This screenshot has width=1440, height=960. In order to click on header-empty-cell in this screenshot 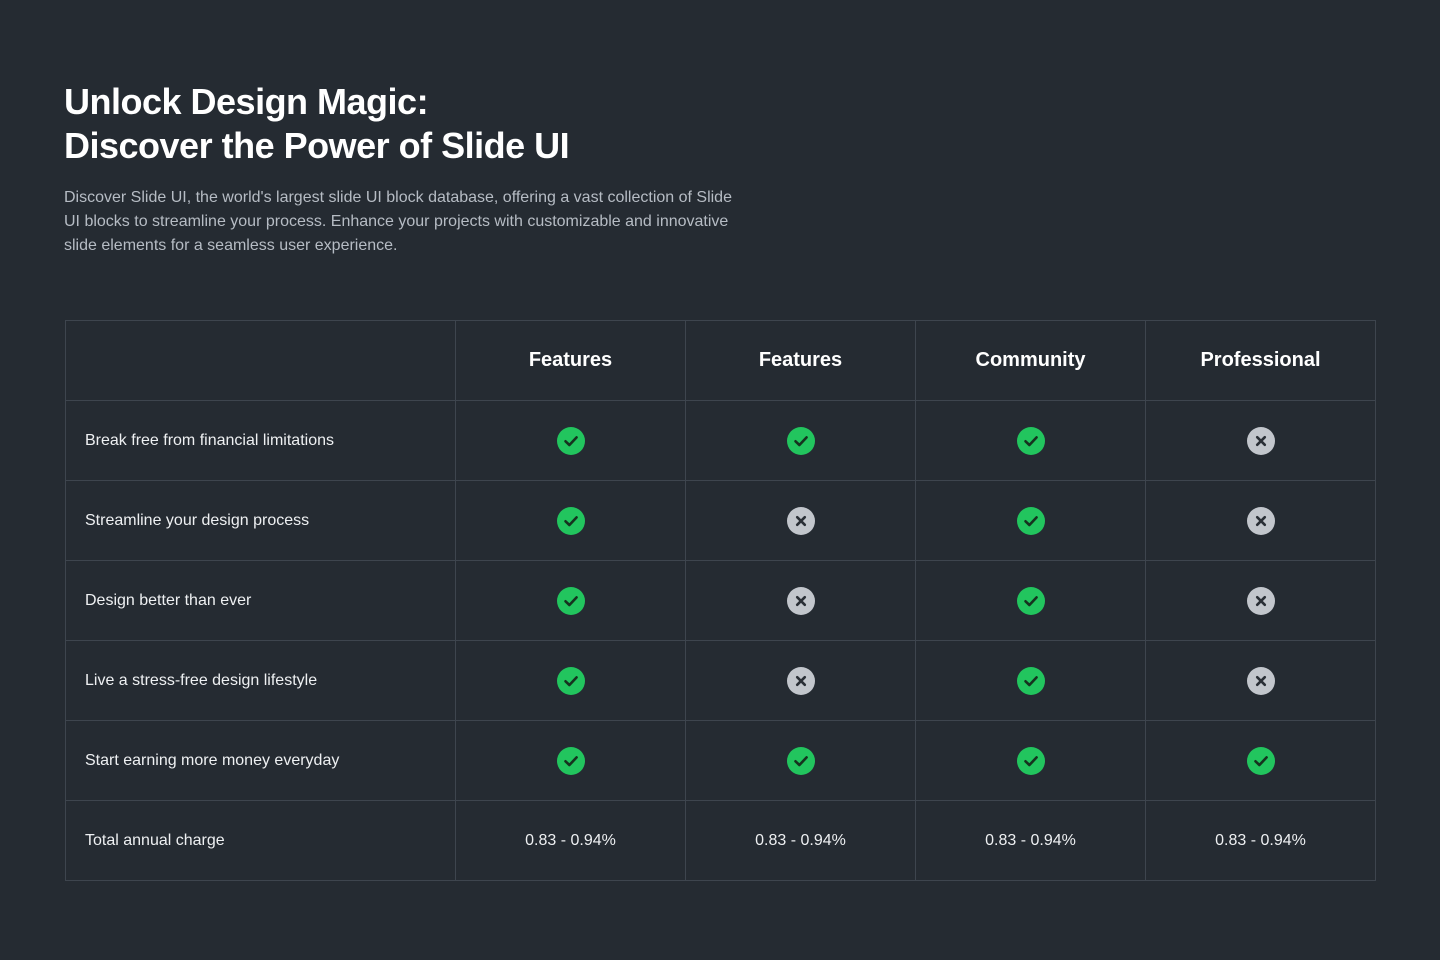, I will do `click(260, 360)`.